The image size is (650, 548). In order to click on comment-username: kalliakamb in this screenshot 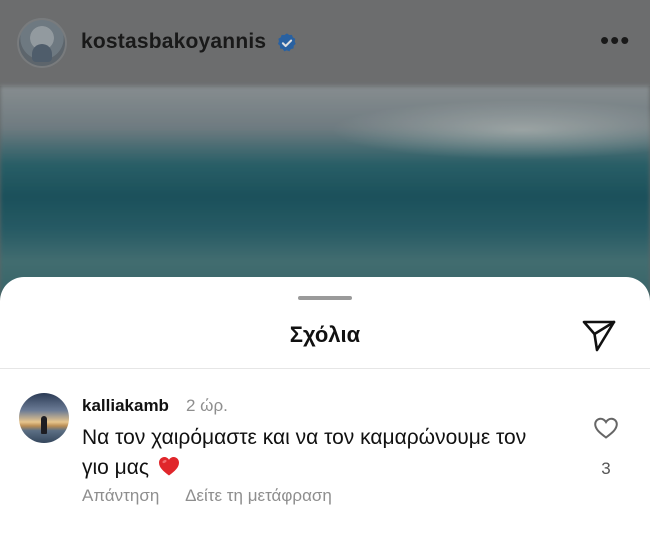, I will do `click(125, 406)`.